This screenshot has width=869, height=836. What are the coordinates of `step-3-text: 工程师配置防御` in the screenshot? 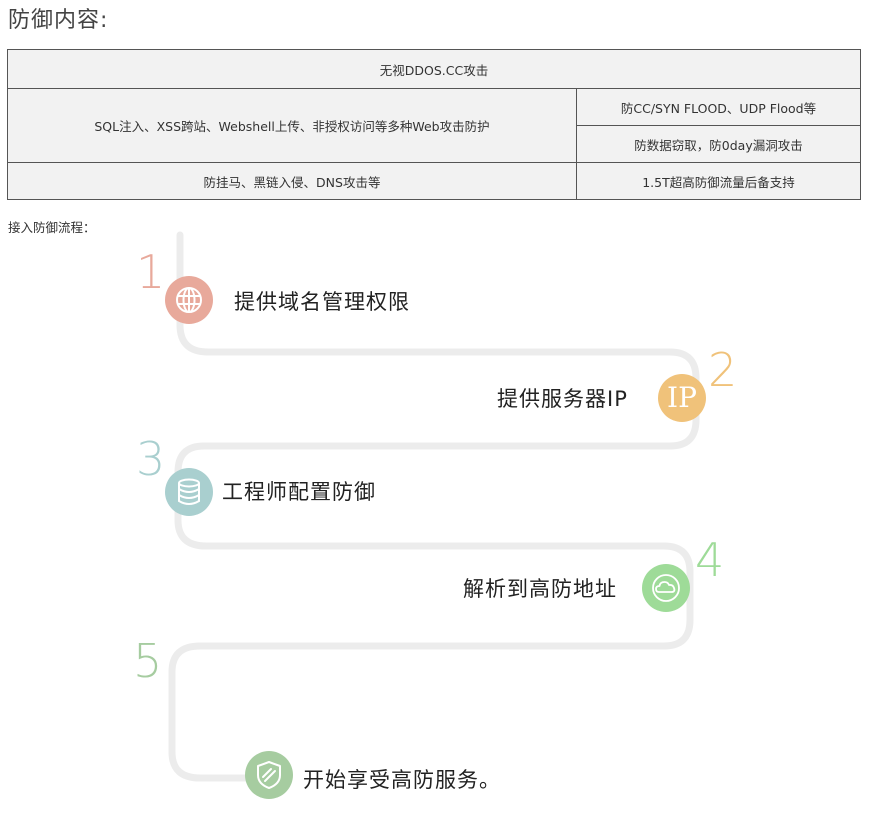 It's located at (299, 492).